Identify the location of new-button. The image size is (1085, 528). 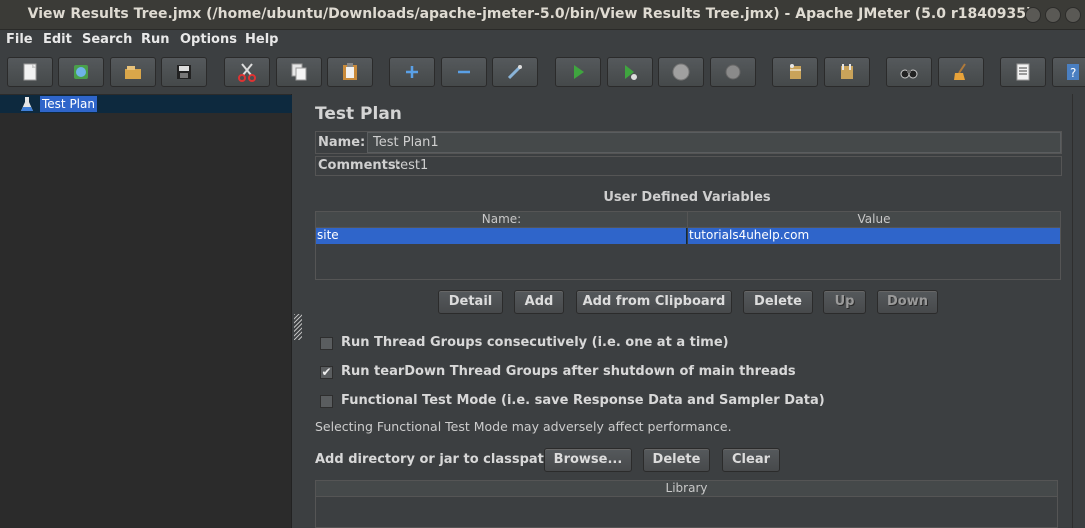
(30, 72).